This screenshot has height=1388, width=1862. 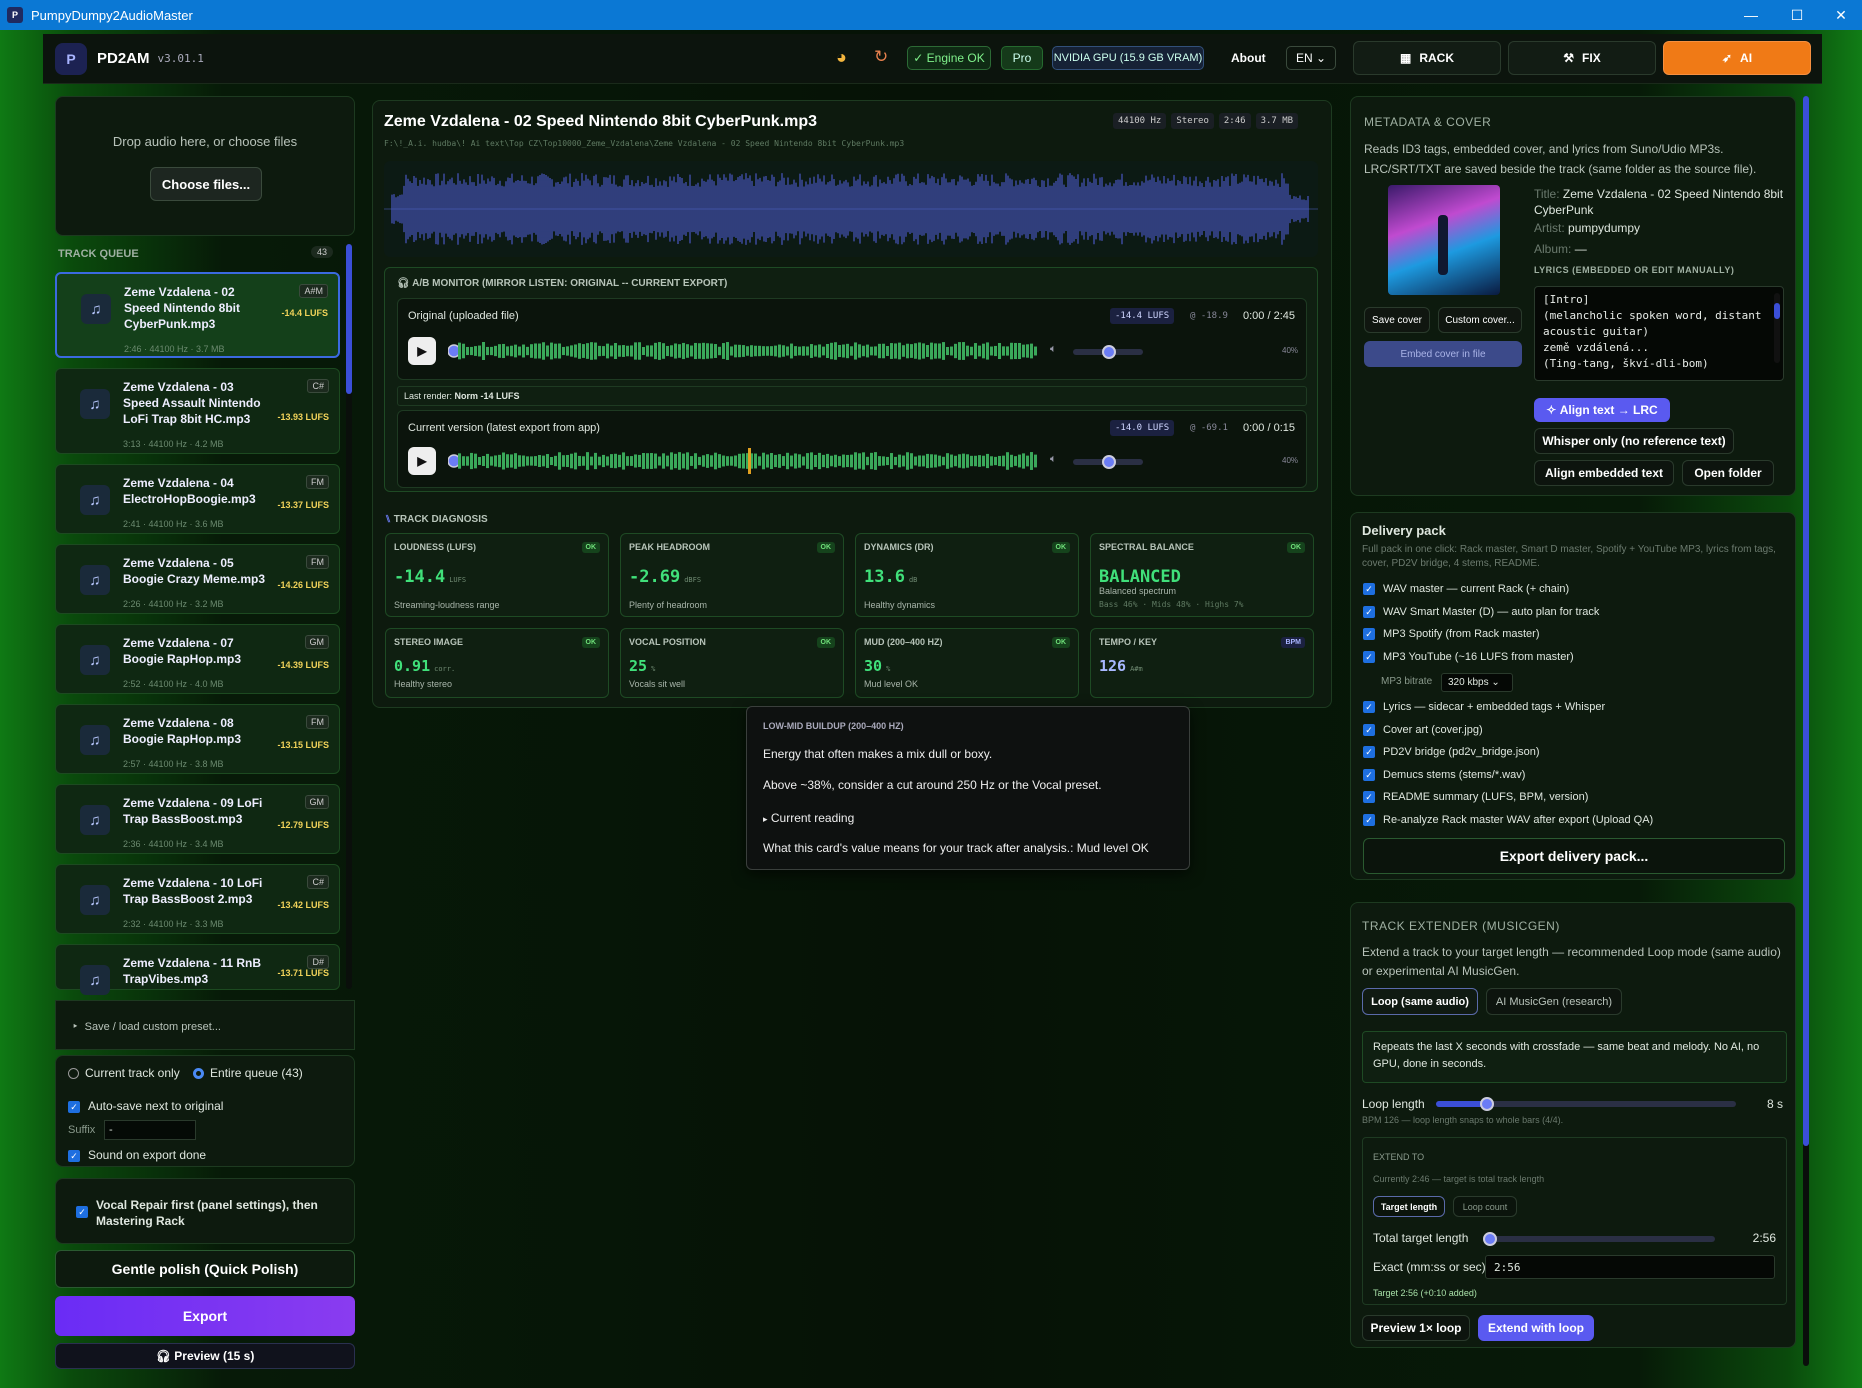 What do you see at coordinates (150, 1130) in the screenshot?
I see `suffix-input: -` at bounding box center [150, 1130].